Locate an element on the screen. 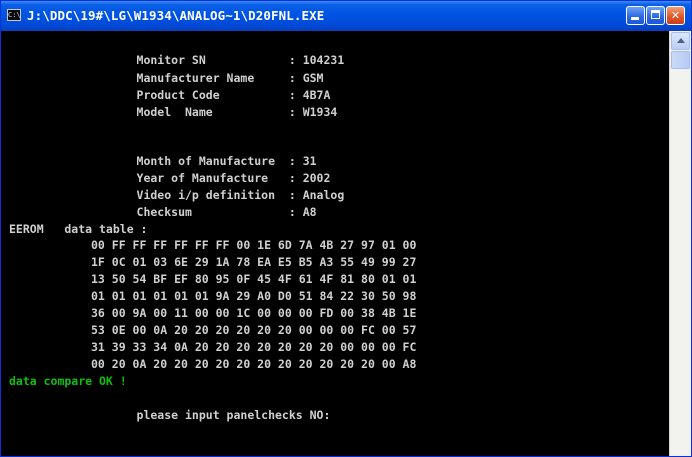 The height and width of the screenshot is (457, 692). monitor-sn-line: Monitor SN : 104231 is located at coordinates (220, 60).